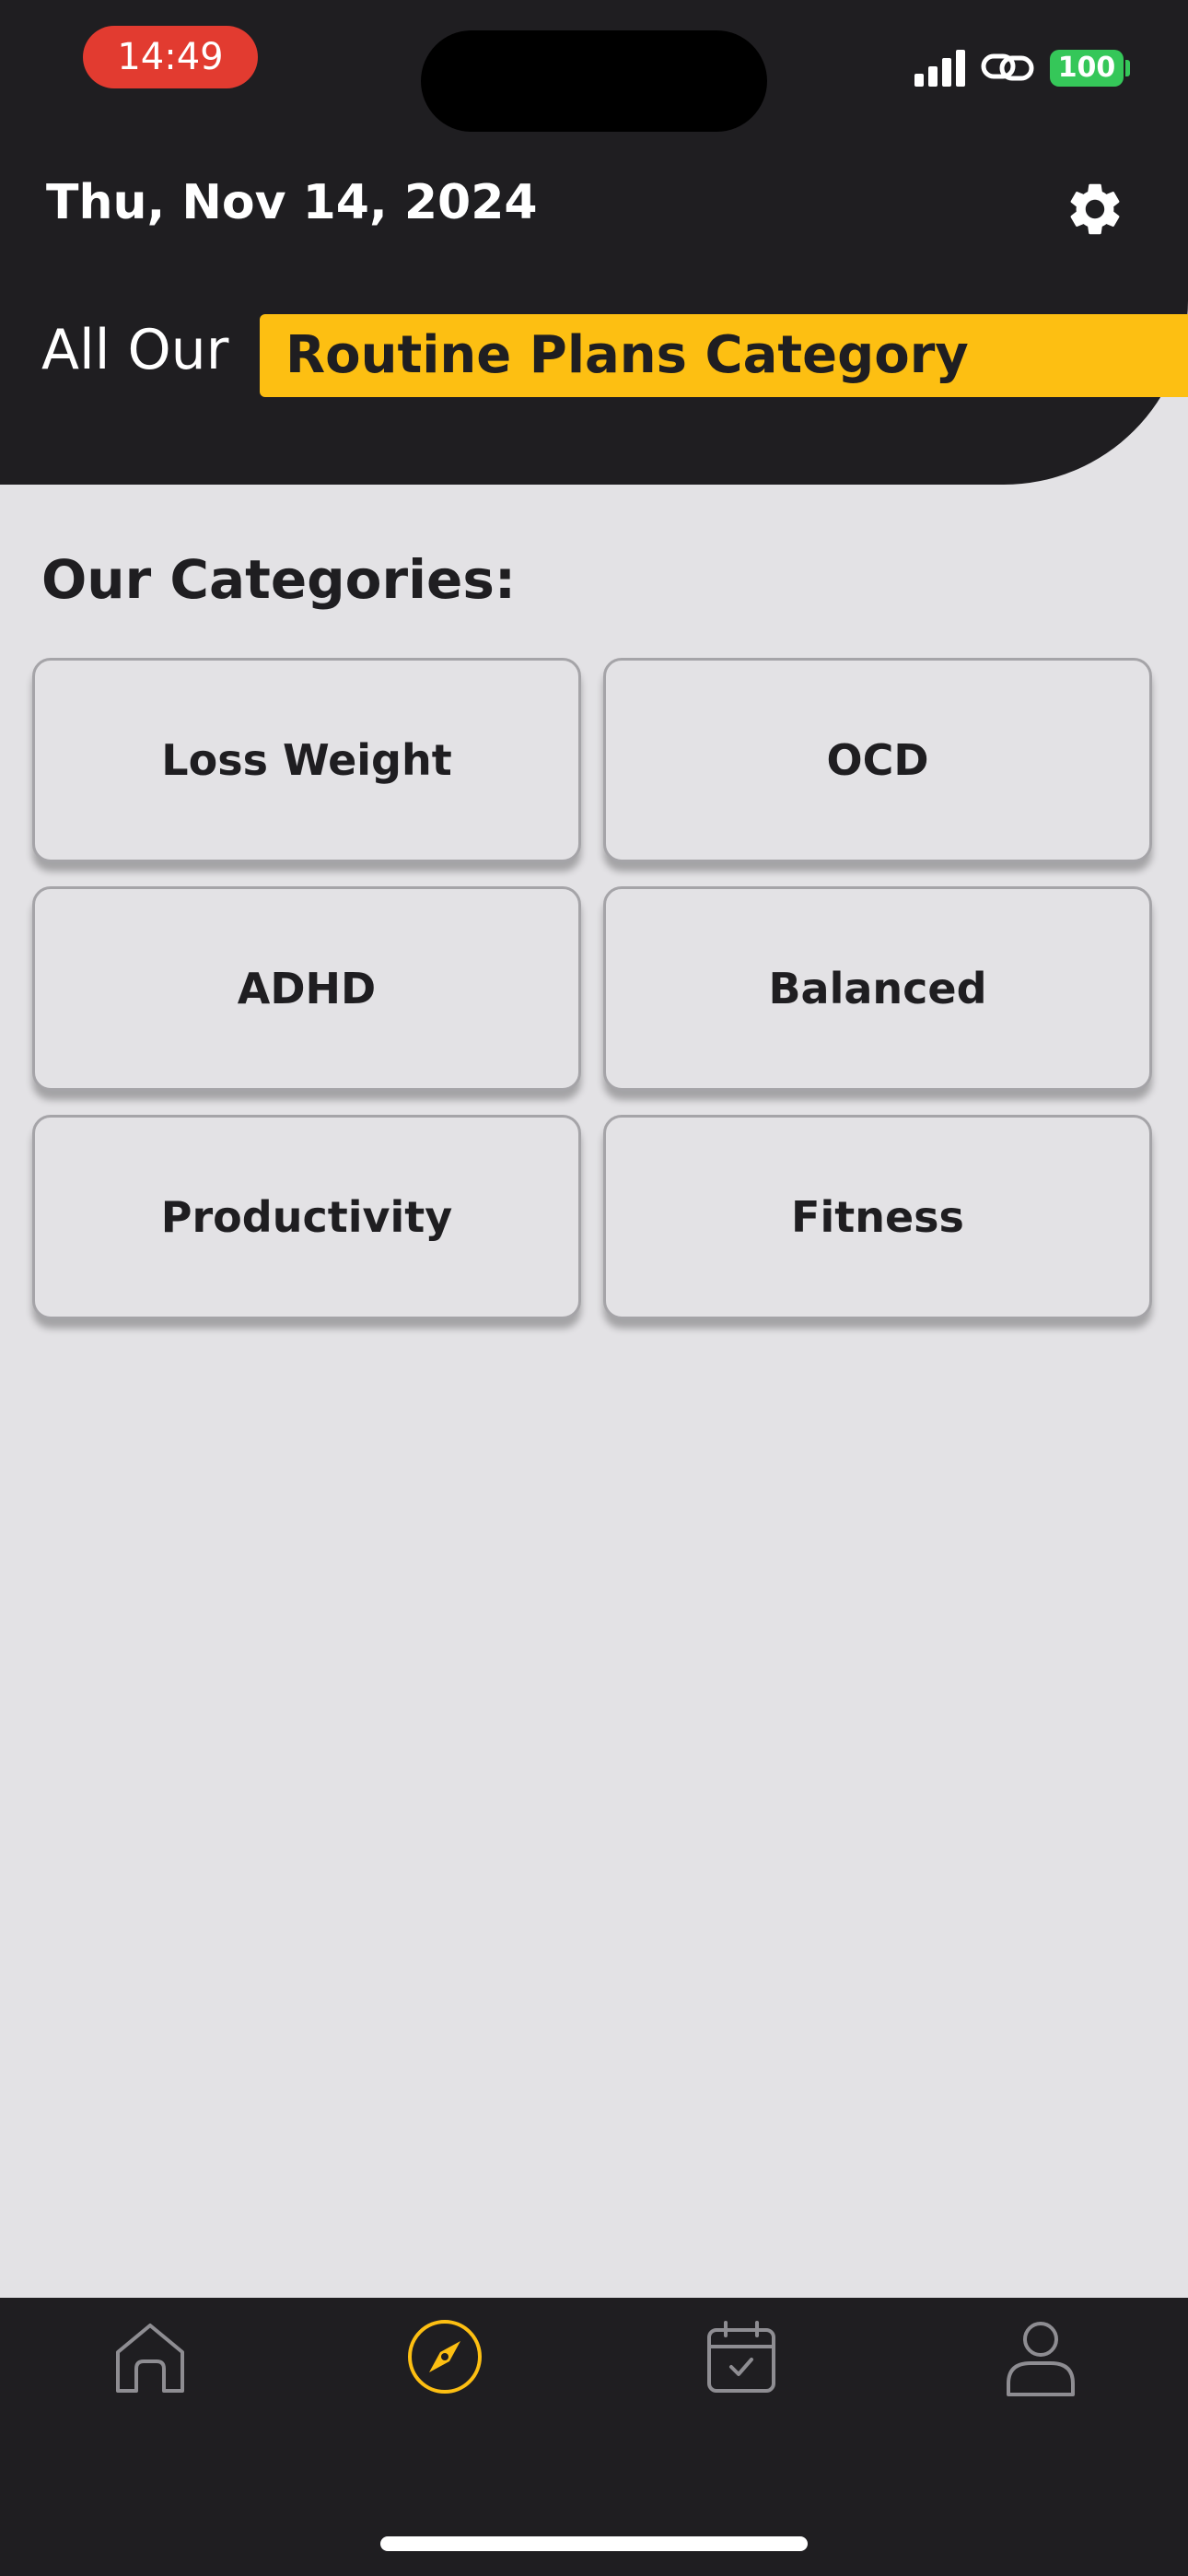 The image size is (1188, 2576). What do you see at coordinates (627, 355) in the screenshot?
I see `header-highlight-text: Routine Plans Category` at bounding box center [627, 355].